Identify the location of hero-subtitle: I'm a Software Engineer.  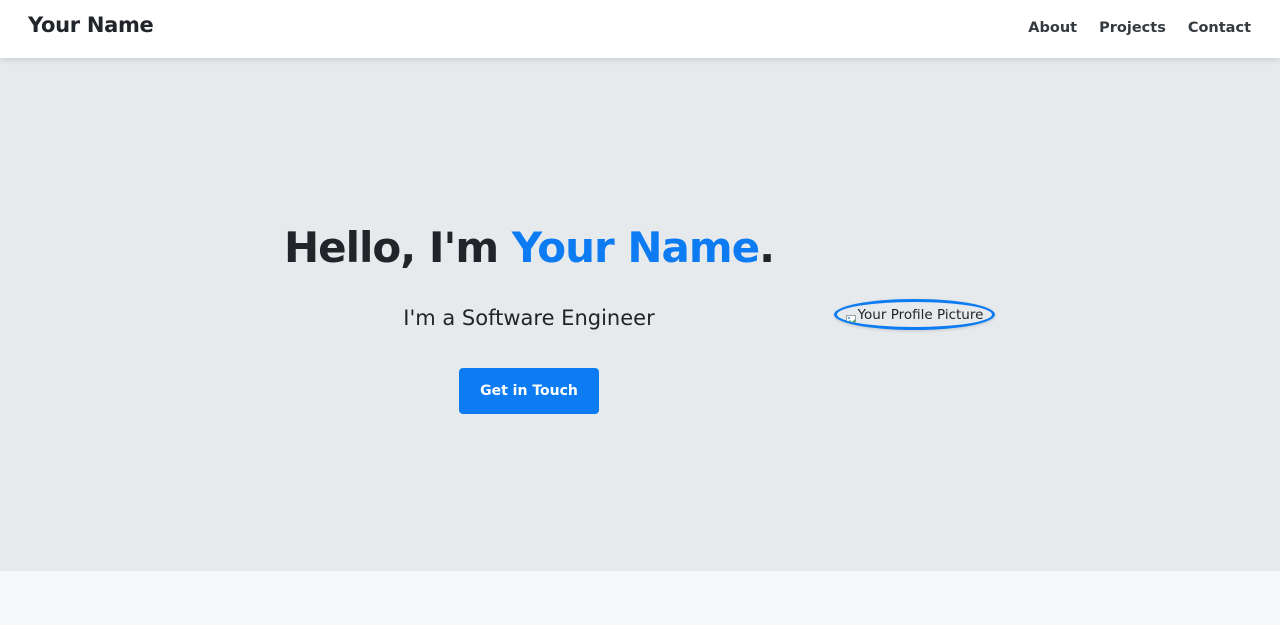
(529, 318).